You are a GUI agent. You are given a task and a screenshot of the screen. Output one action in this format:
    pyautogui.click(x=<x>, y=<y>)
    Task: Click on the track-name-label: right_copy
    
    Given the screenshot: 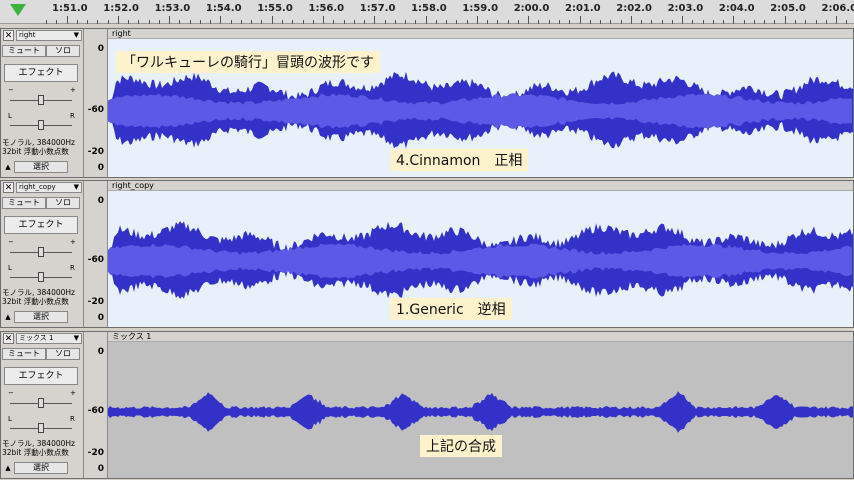 What is the action you would take?
    pyautogui.click(x=37, y=187)
    